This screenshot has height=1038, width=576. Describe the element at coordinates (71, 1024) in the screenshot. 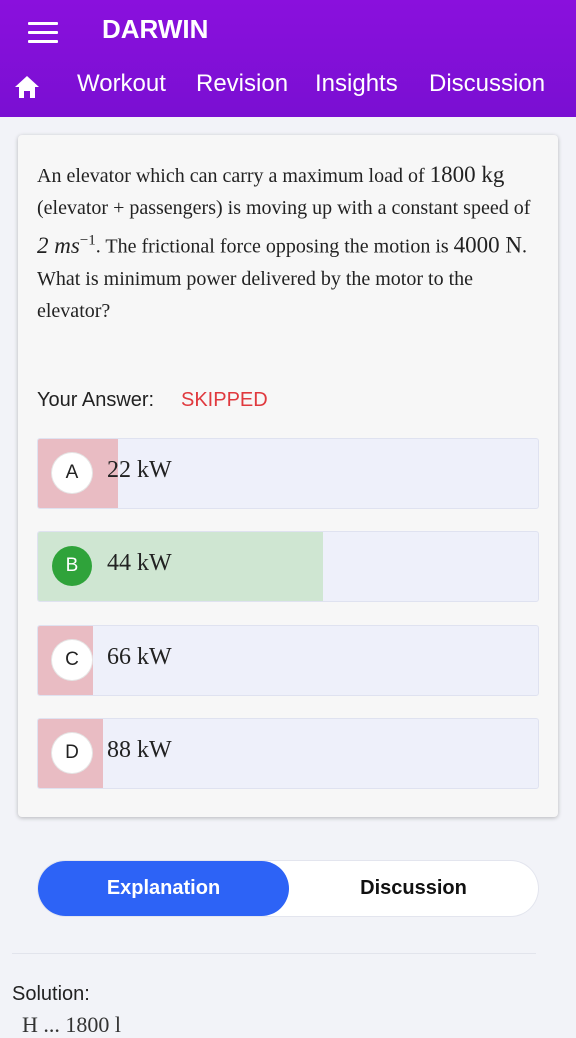

I see `solution-text-partial: H ... 1800 l` at that location.